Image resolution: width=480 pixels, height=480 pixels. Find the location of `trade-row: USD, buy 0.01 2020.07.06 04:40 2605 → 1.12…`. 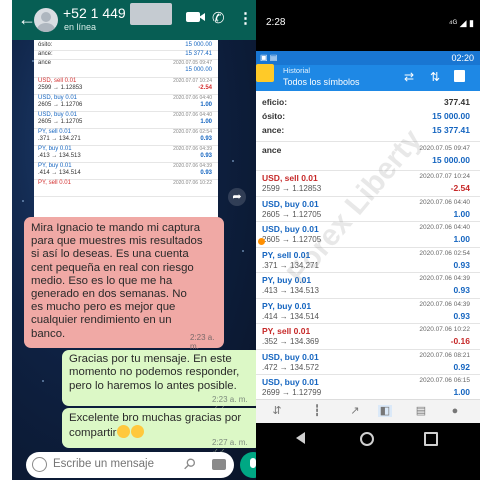

trade-row: USD, buy 0.01 2020.07.06 04:40 2605 → 1.12… is located at coordinates (368, 234).